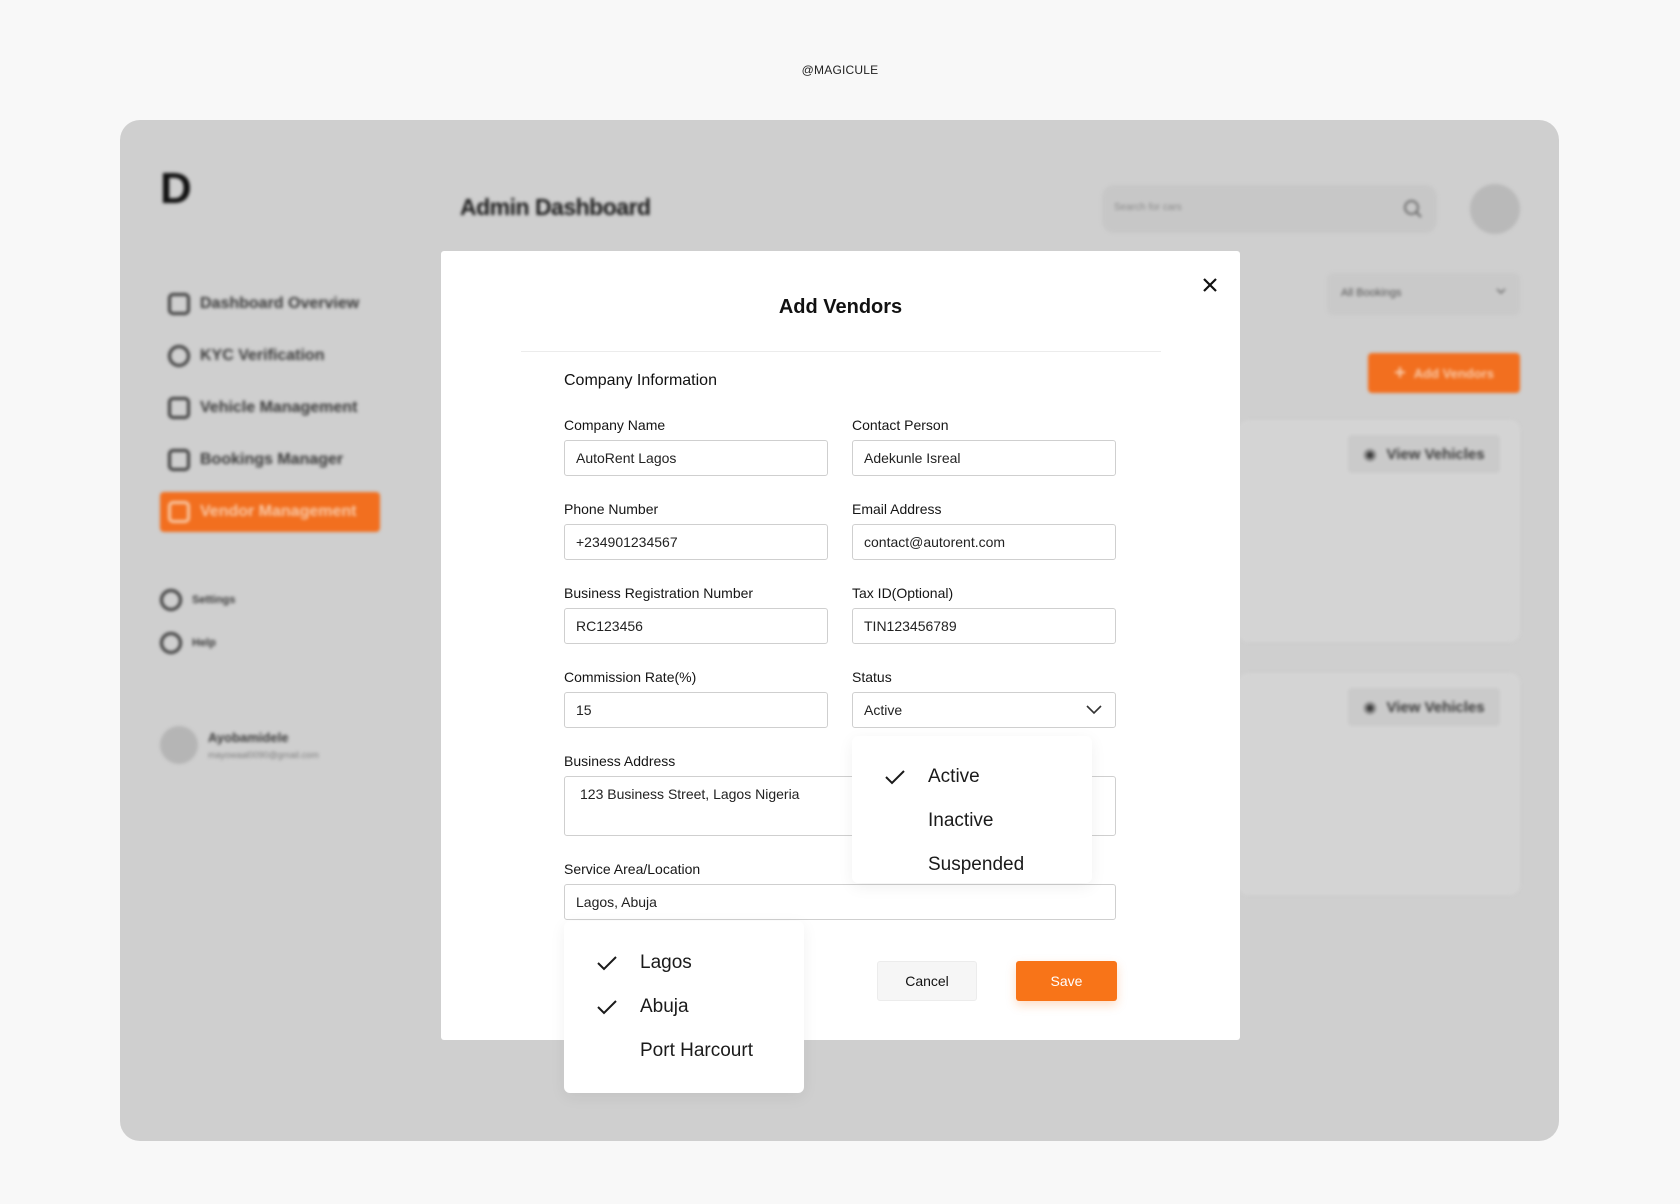  I want to click on app-logo: D, so click(176, 188).